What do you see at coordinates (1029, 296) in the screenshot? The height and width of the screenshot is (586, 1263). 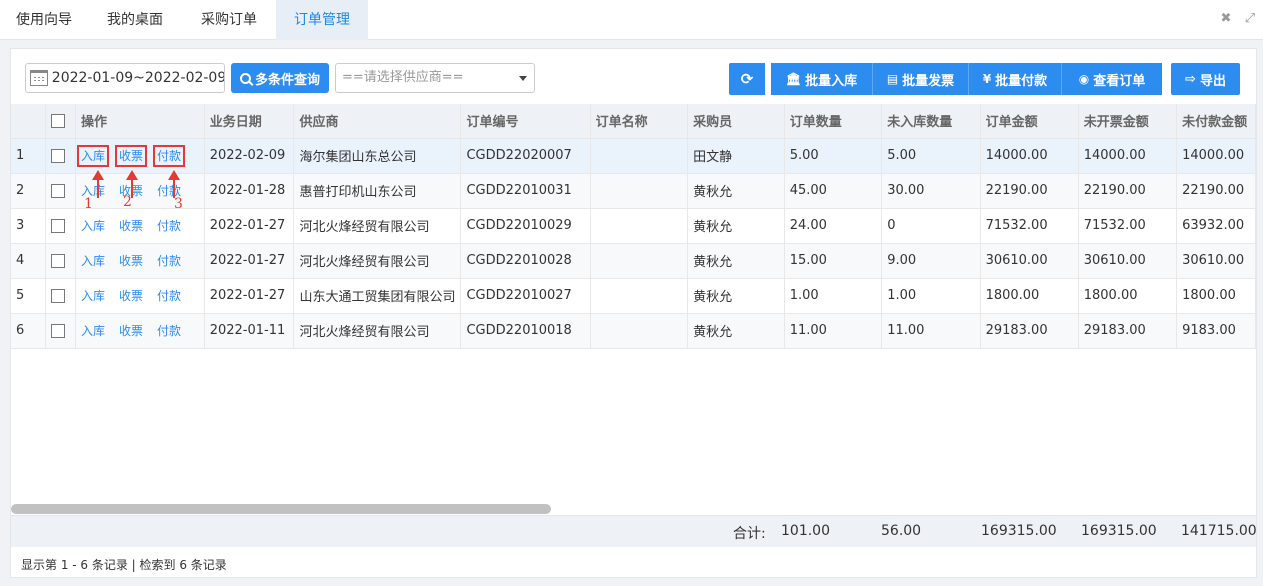 I see `order-amount: 1800.00` at bounding box center [1029, 296].